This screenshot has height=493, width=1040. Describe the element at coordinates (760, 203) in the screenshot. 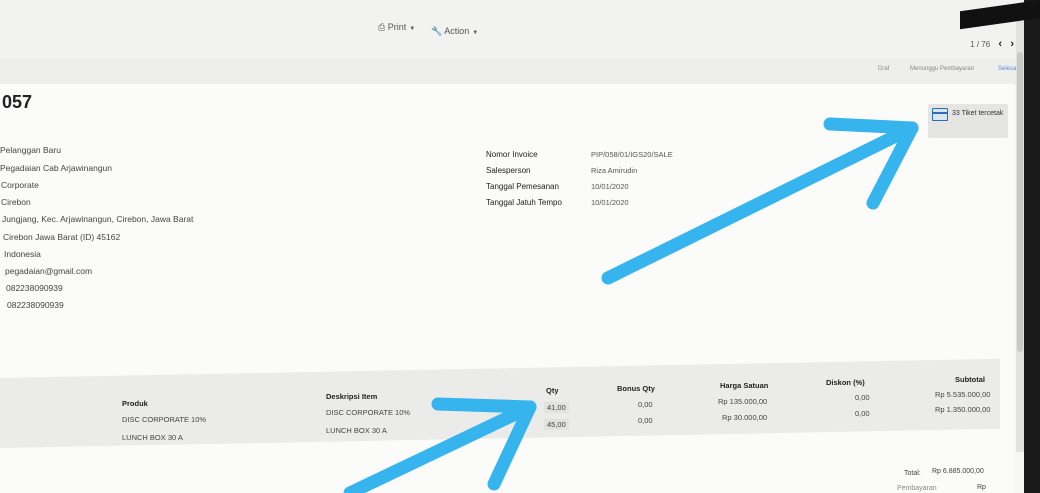

I see `arrow-to-ticket-button` at that location.